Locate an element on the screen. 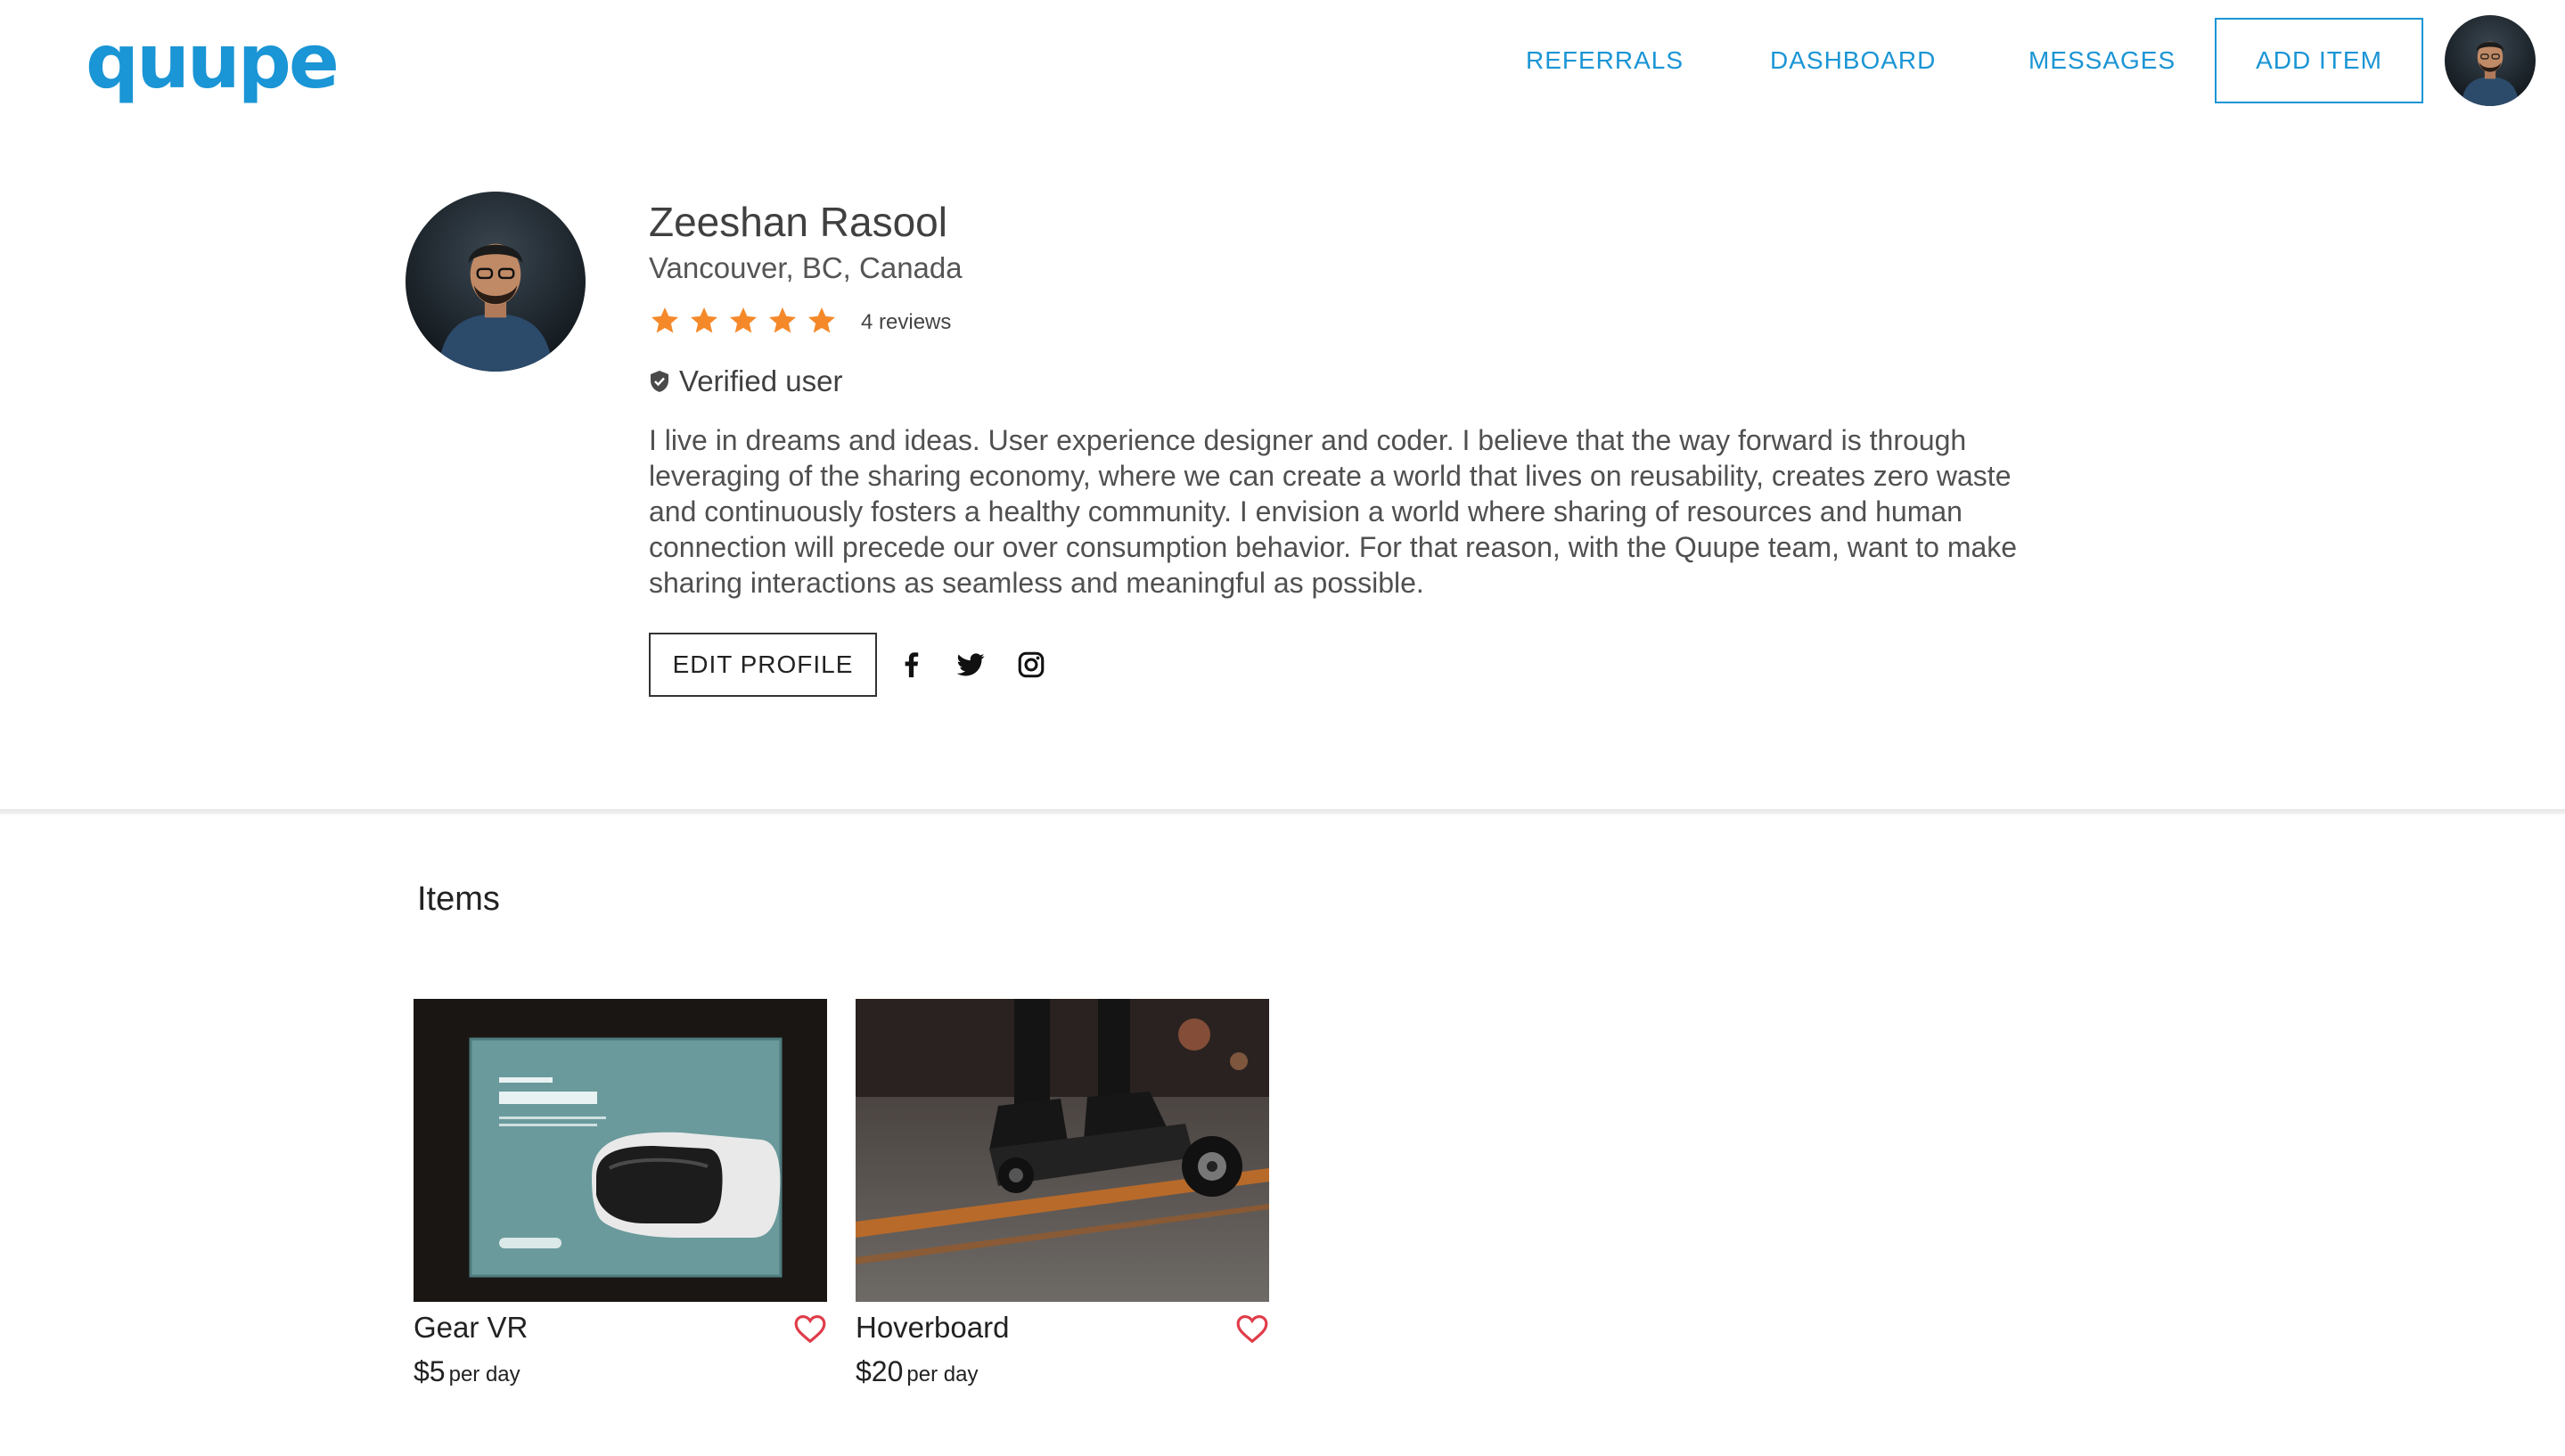 Image resolution: width=2565 pixels, height=1456 pixels. profile-avatar is located at coordinates (496, 282).